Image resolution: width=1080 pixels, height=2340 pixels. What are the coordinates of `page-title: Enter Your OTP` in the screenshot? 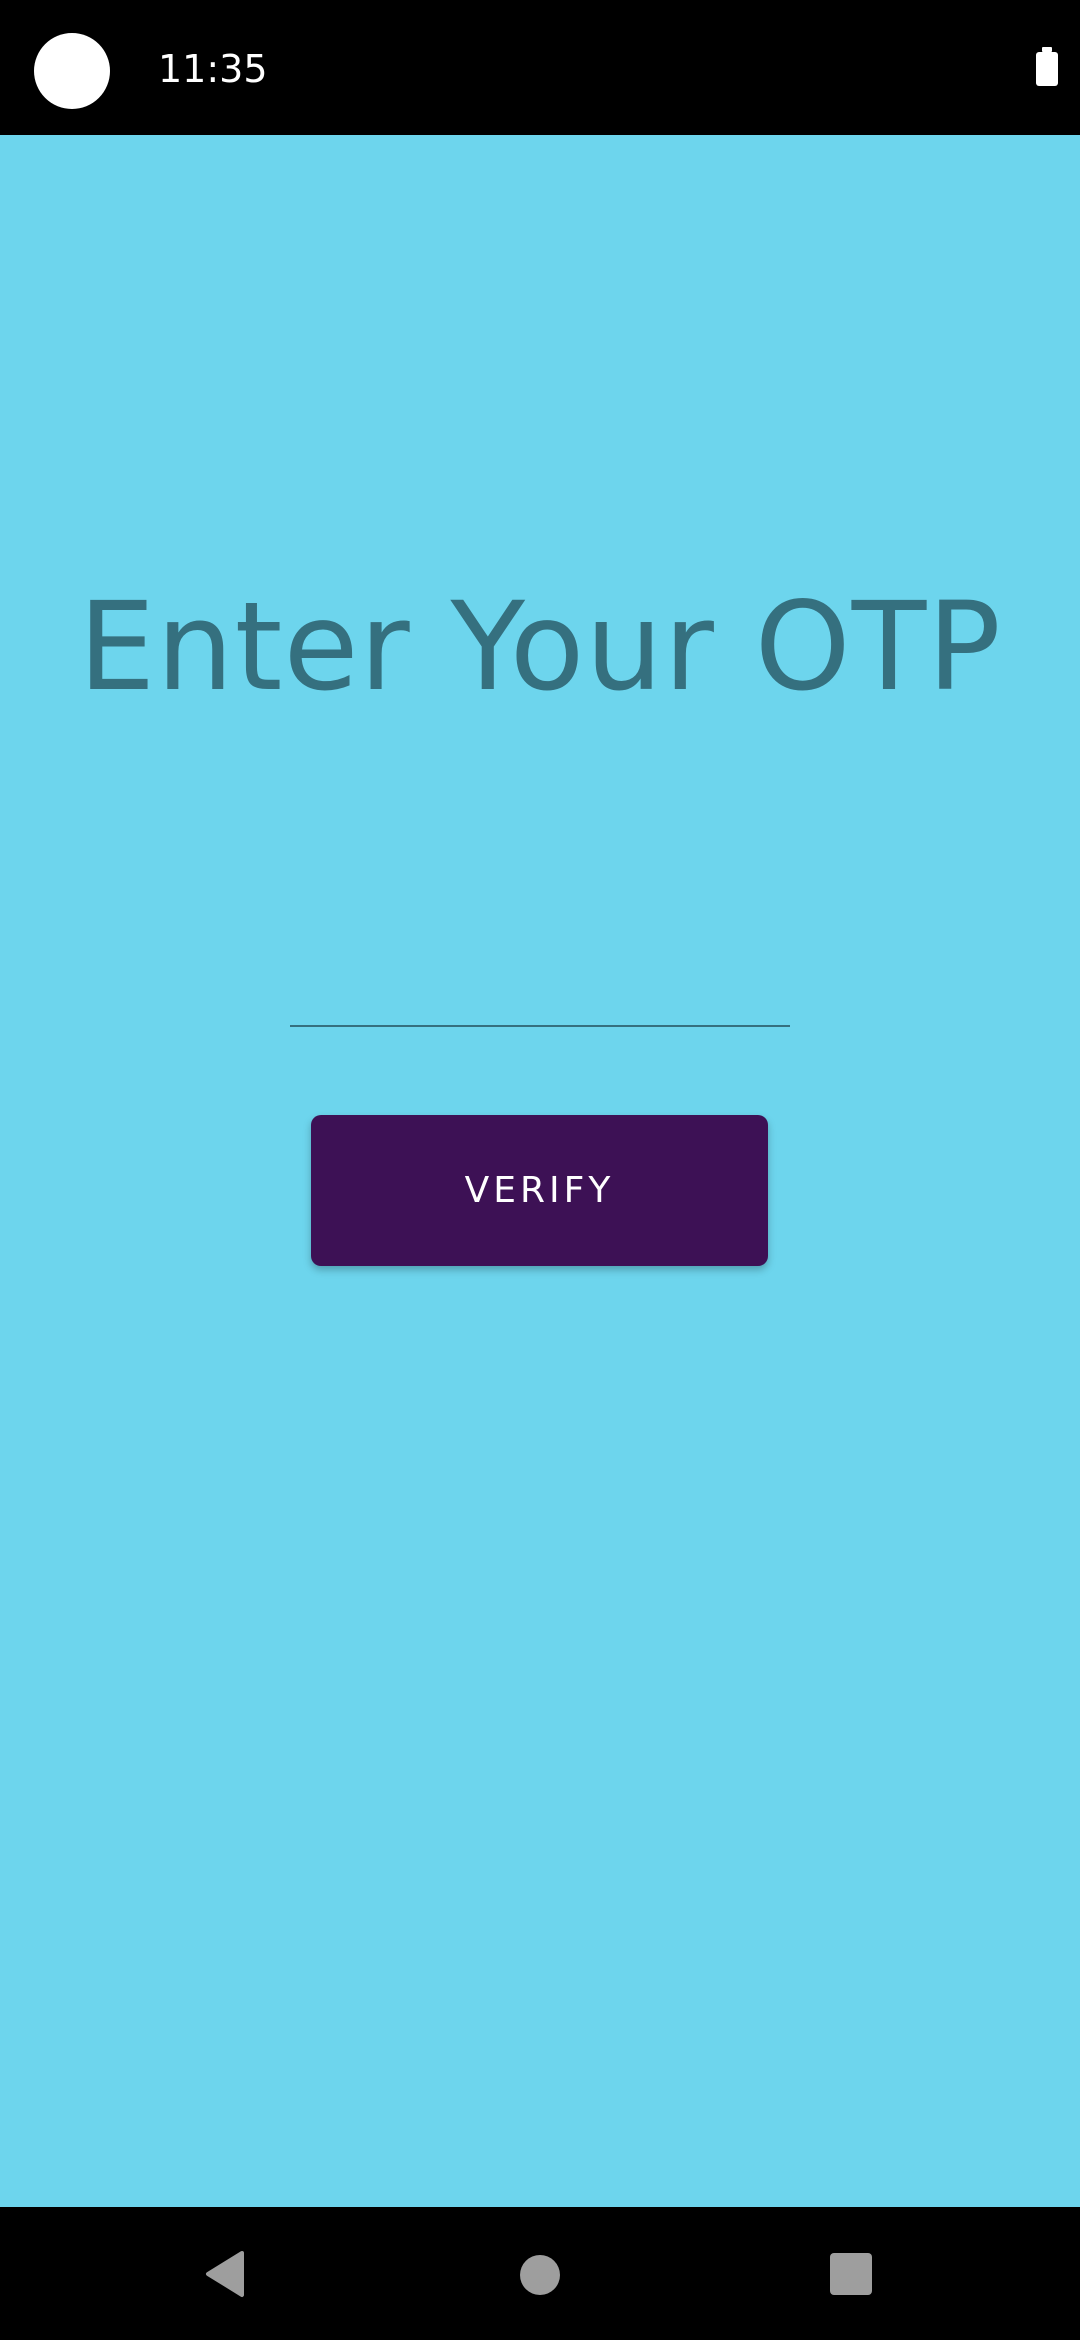 It's located at (540, 647).